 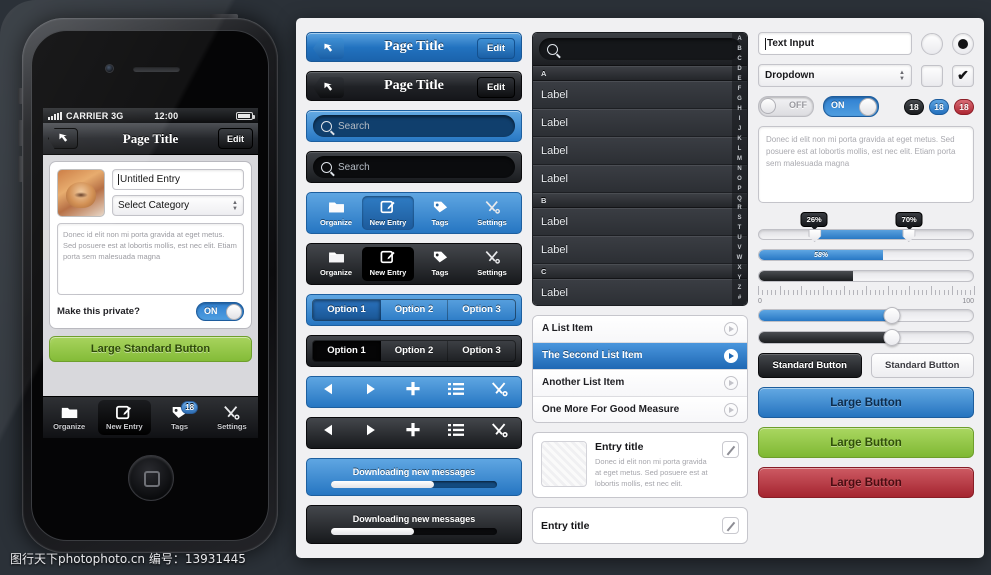 I want to click on list-item: A List Item, so click(x=640, y=329).